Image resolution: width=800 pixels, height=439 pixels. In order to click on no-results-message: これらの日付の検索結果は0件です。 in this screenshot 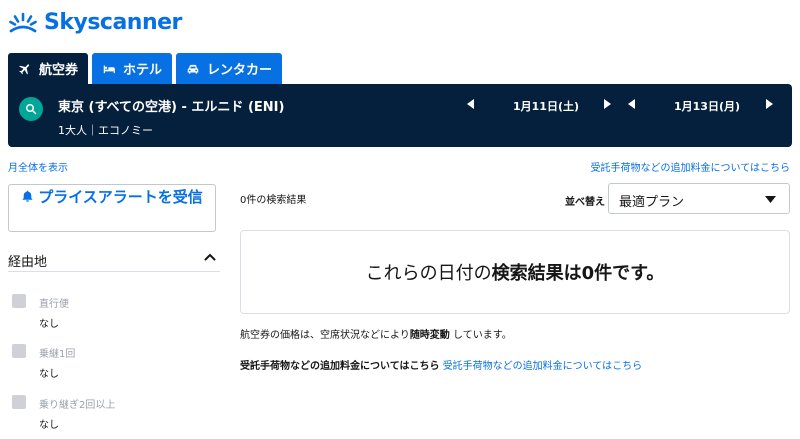, I will do `click(515, 272)`.